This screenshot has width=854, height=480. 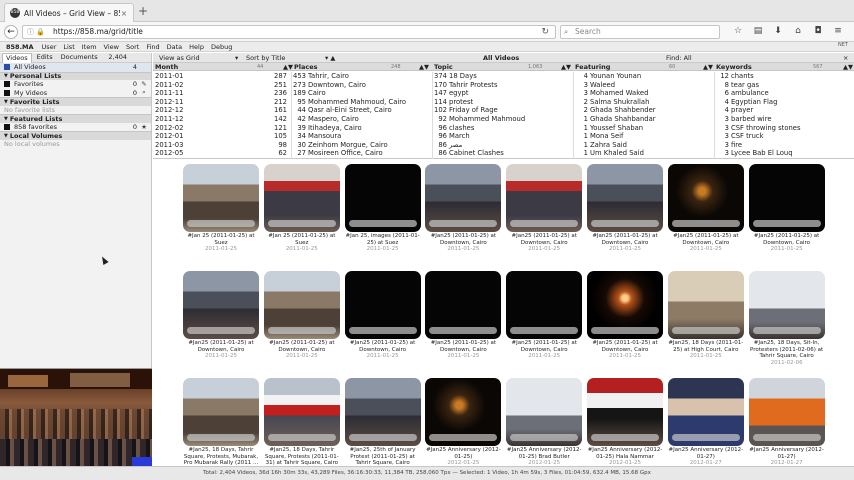 What do you see at coordinates (221, 47) in the screenshot?
I see `menu-debug: Debug` at bounding box center [221, 47].